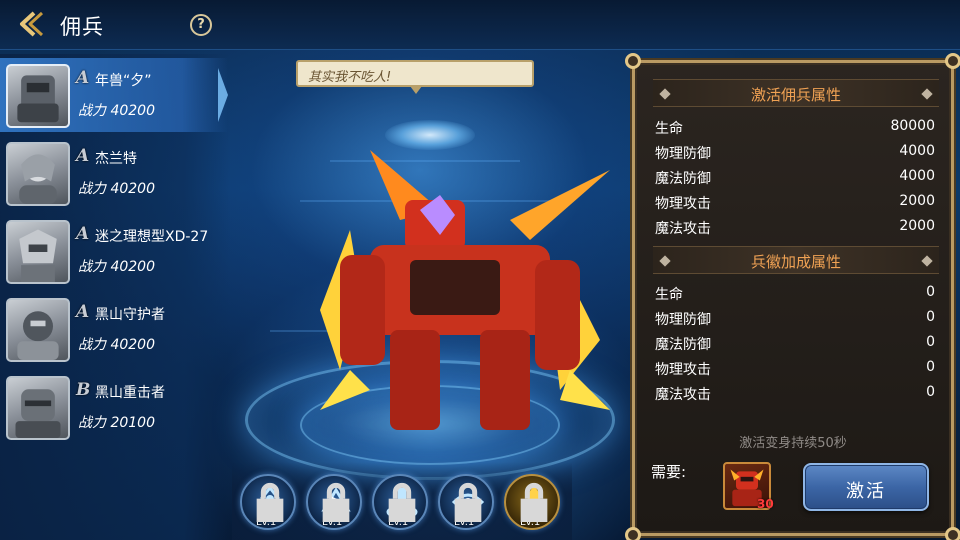 This screenshot has height=540, width=960. What do you see at coordinates (795, 343) in the screenshot?
I see `stat-row: 魔法防御 0` at bounding box center [795, 343].